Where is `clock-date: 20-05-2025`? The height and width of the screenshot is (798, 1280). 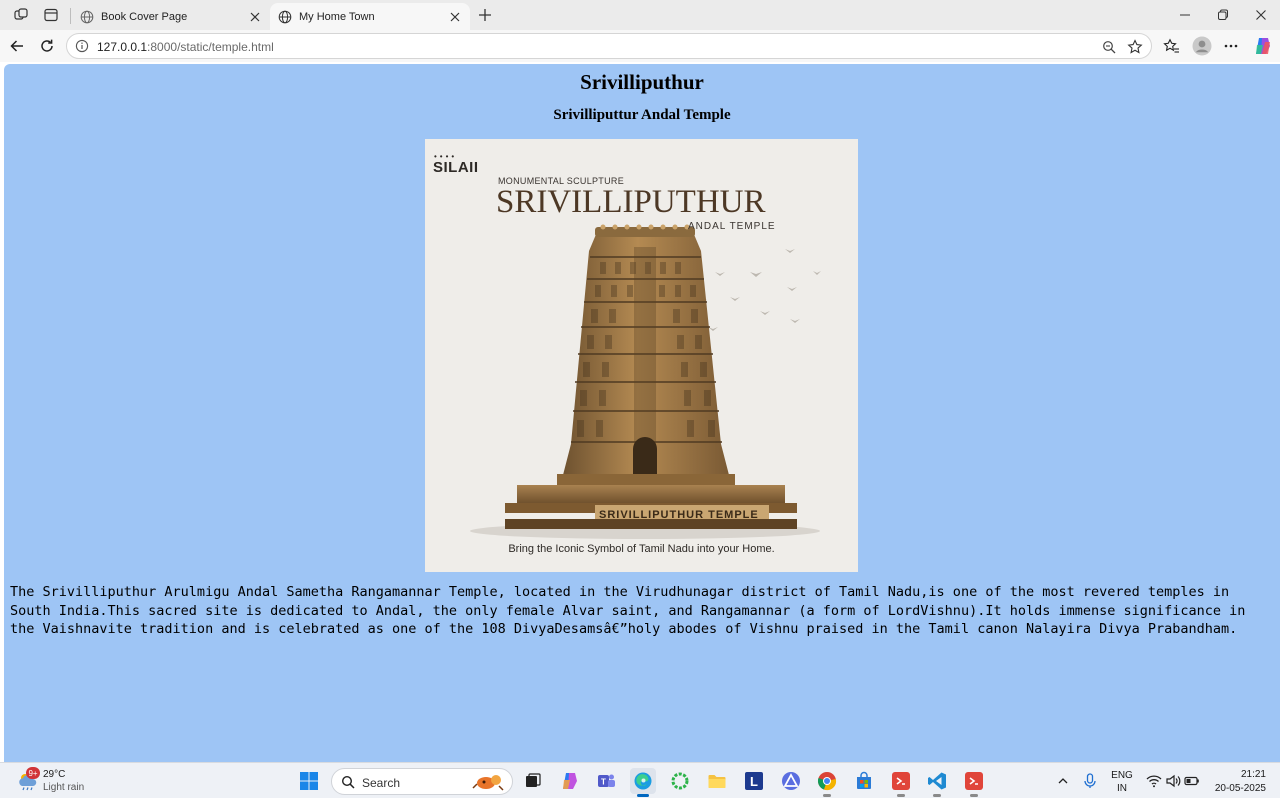
clock-date: 20-05-2025 is located at coordinates (1240, 788).